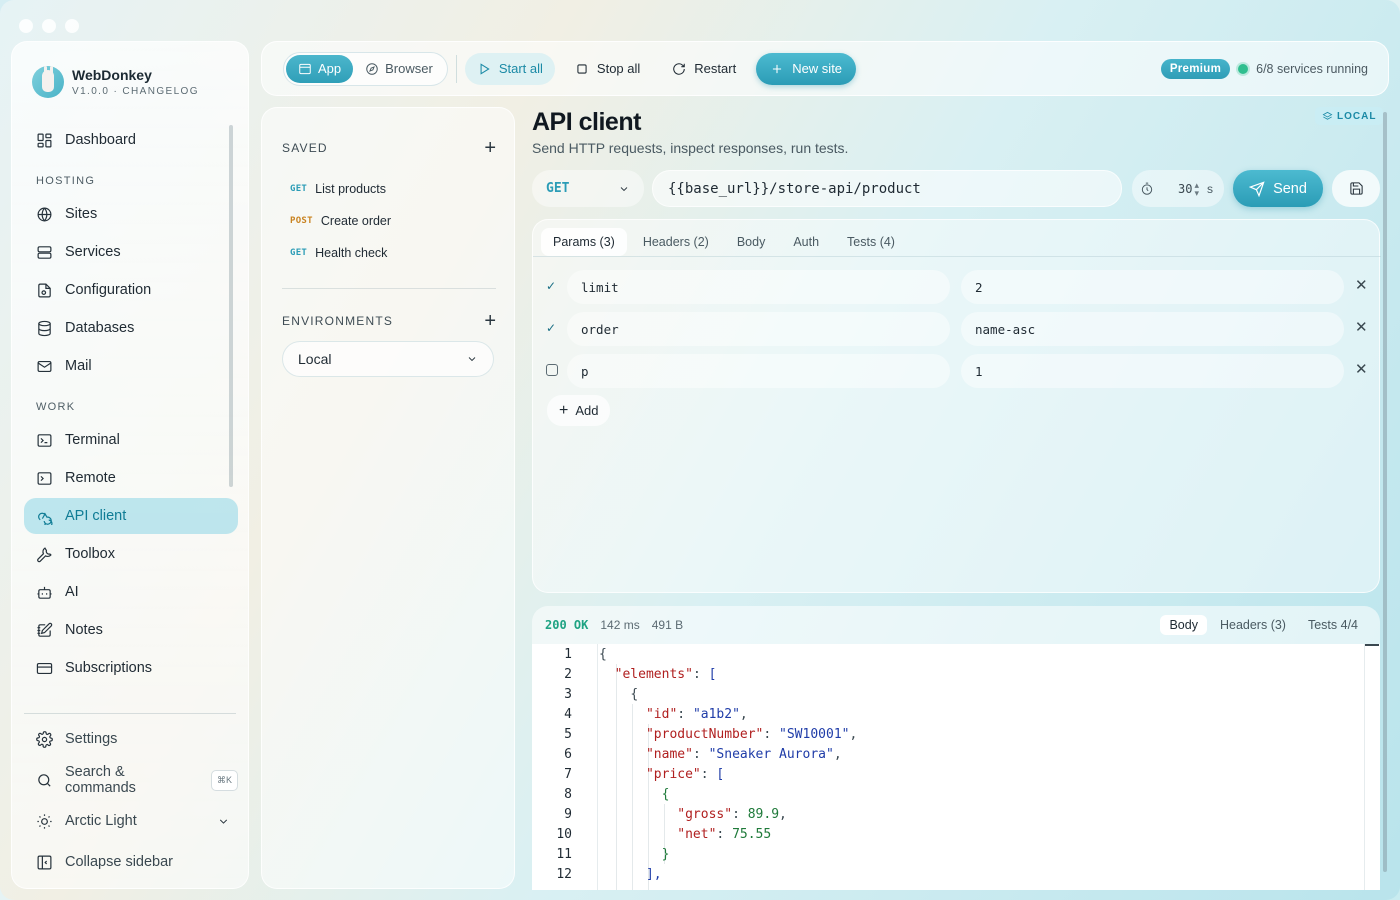 Image resolution: width=1400 pixels, height=900 pixels. Describe the element at coordinates (372, 68) in the screenshot. I see `compass-icon` at that location.